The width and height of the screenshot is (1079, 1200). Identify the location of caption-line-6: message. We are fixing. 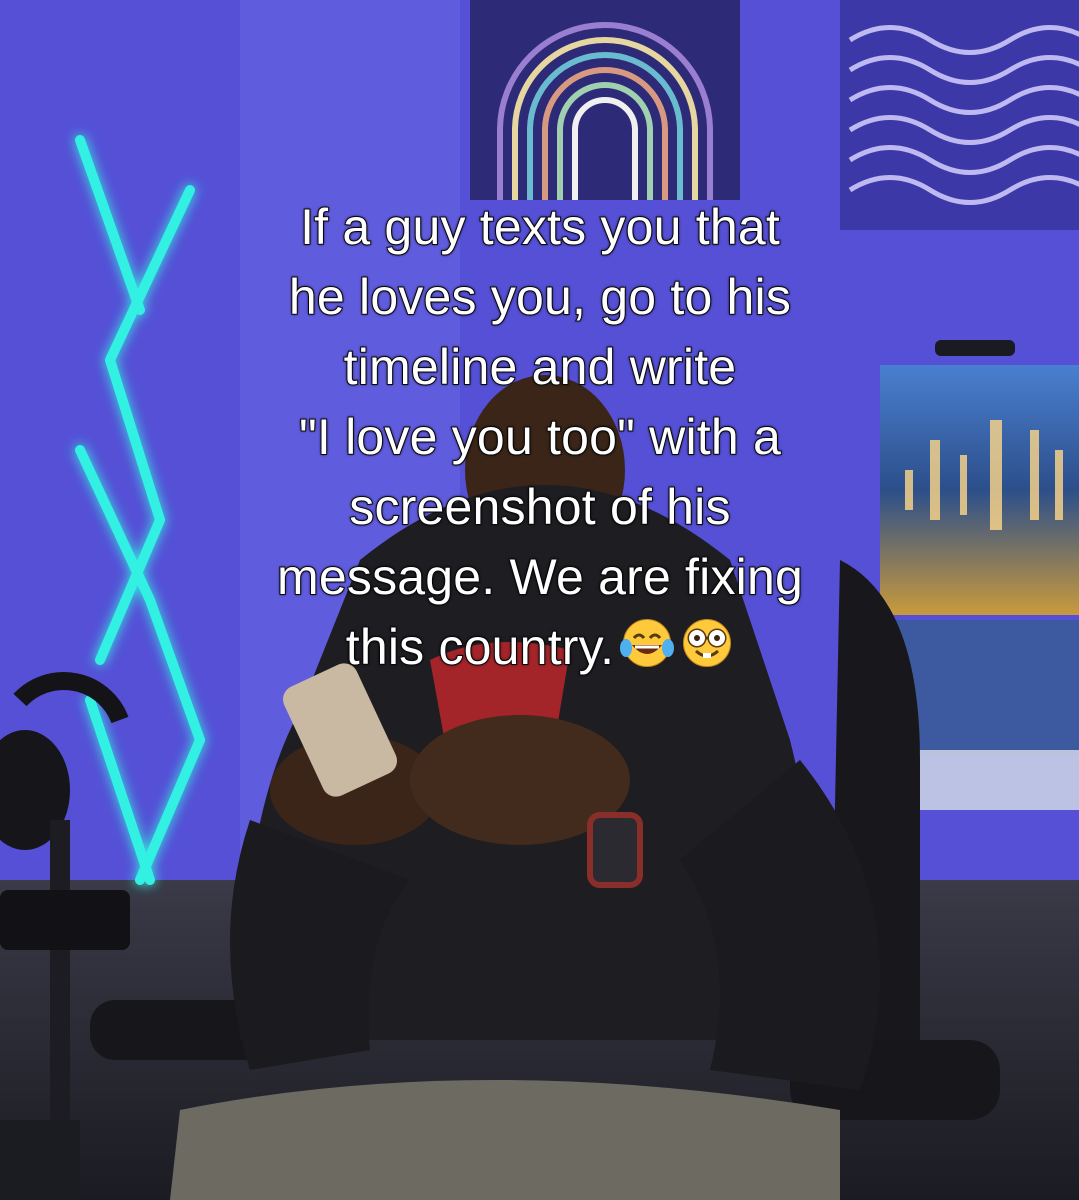
(540, 577).